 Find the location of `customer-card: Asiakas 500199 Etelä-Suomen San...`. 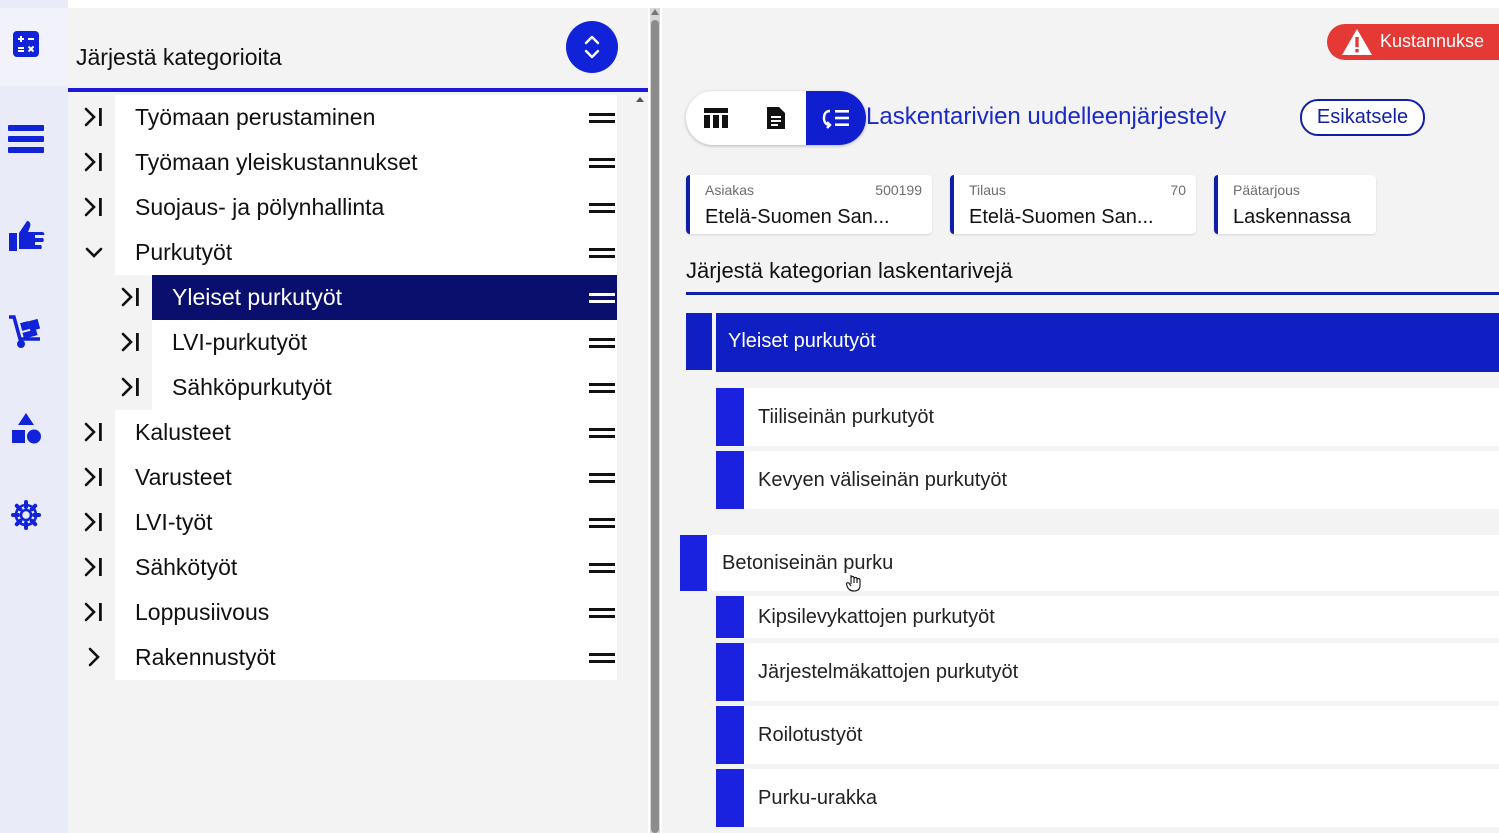

customer-card: Asiakas 500199 Etelä-Suomen San... is located at coordinates (809, 204).